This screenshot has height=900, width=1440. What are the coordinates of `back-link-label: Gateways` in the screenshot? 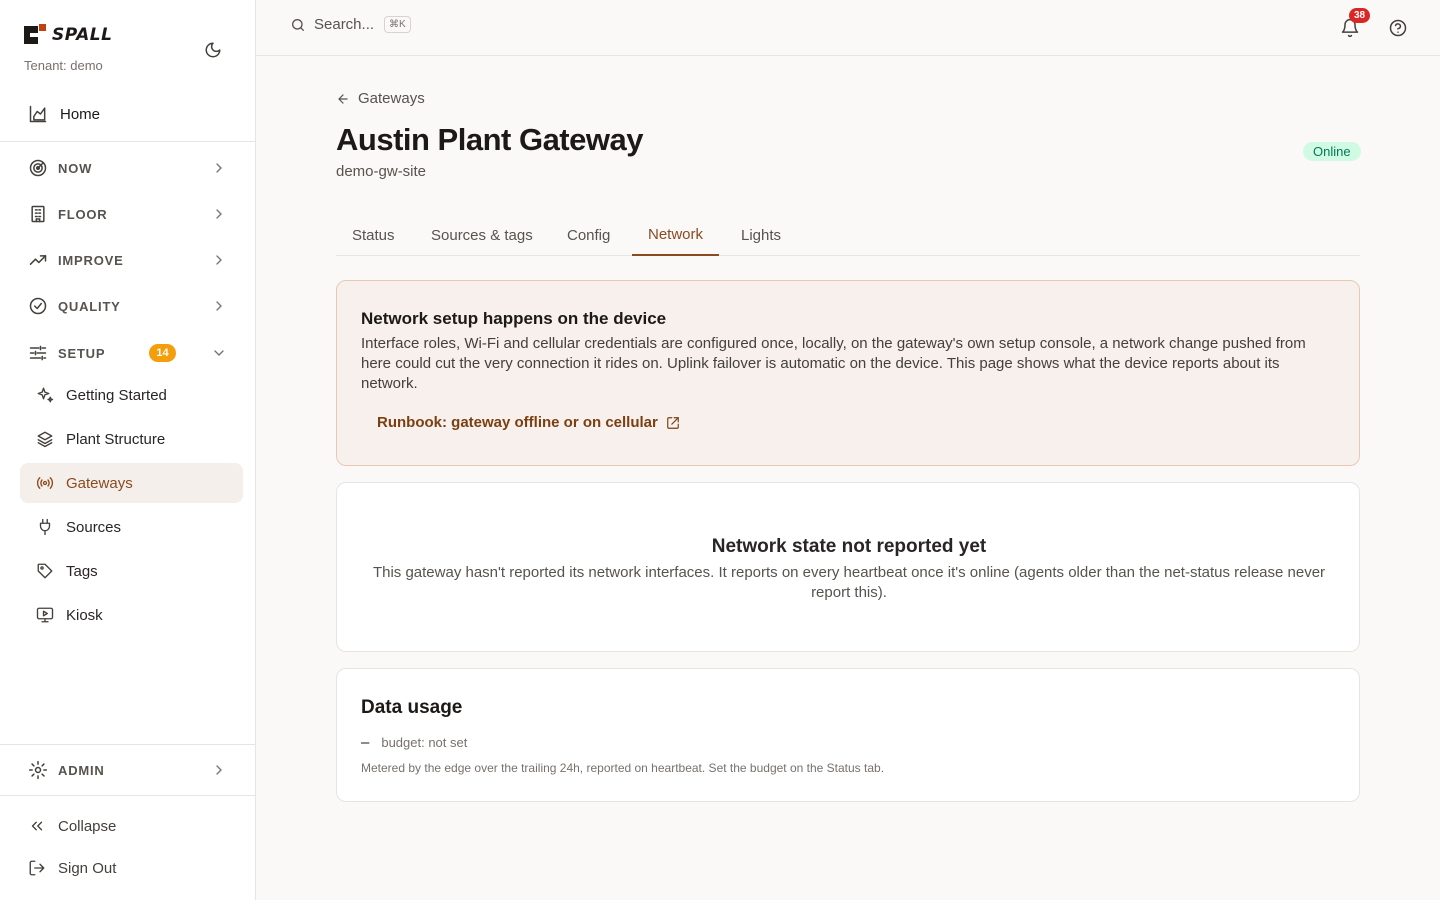 It's located at (391, 98).